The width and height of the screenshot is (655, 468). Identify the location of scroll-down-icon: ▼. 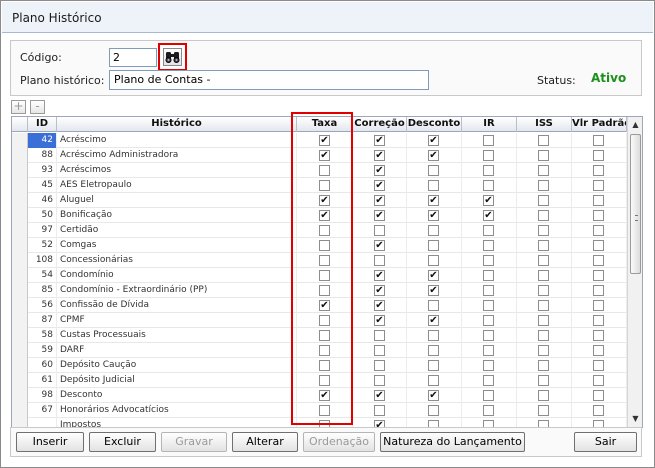
(635, 418).